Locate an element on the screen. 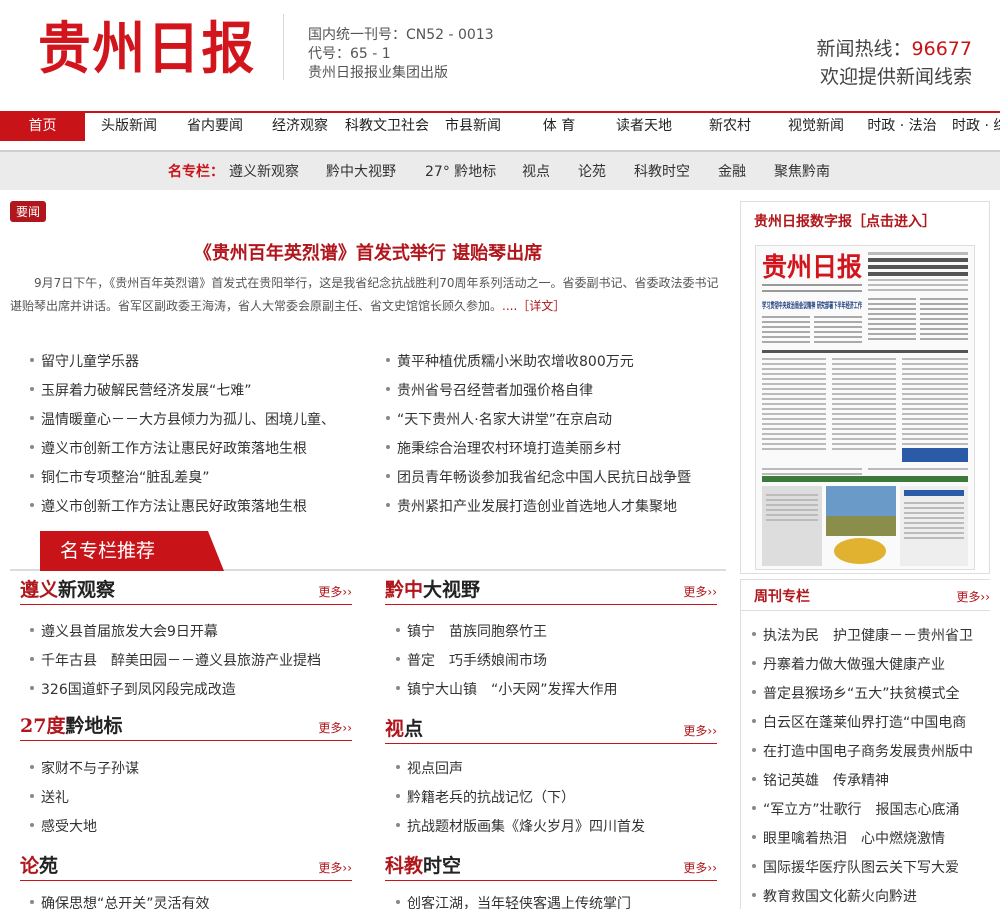 This screenshot has height=909, width=1000. double-chevron-icon: ›› is located at coordinates (985, 597).